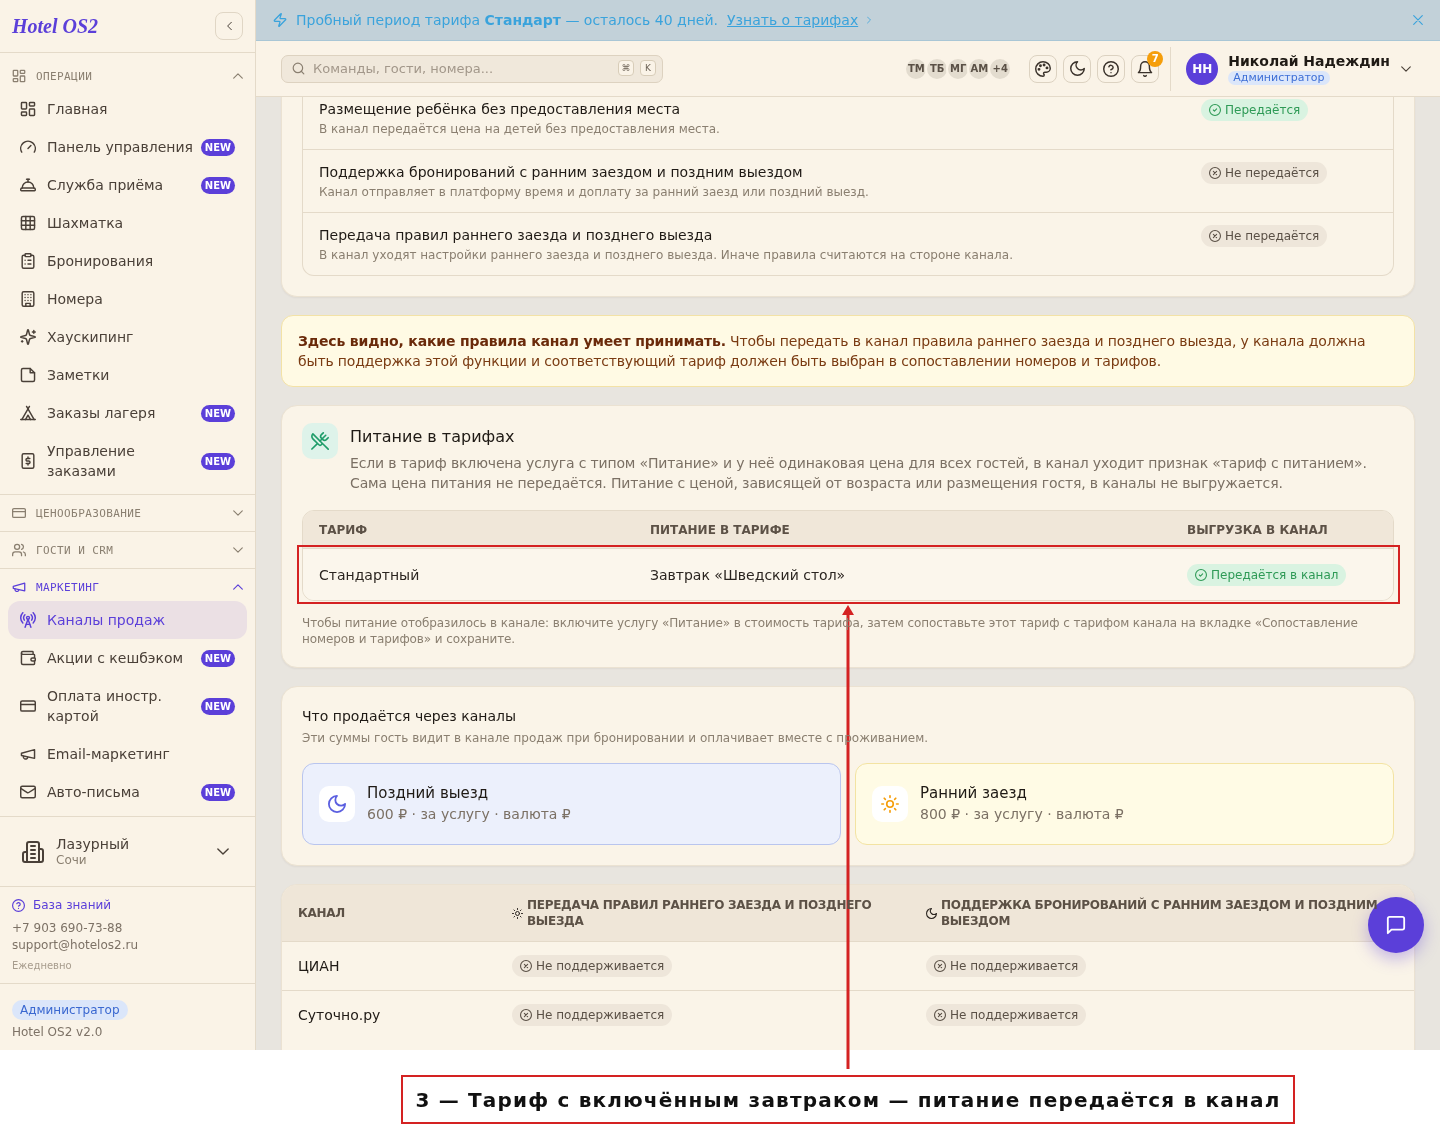 The height and width of the screenshot is (1148, 1440). Describe the element at coordinates (28, 223) in the screenshot. I see `table-grid-icon` at that location.